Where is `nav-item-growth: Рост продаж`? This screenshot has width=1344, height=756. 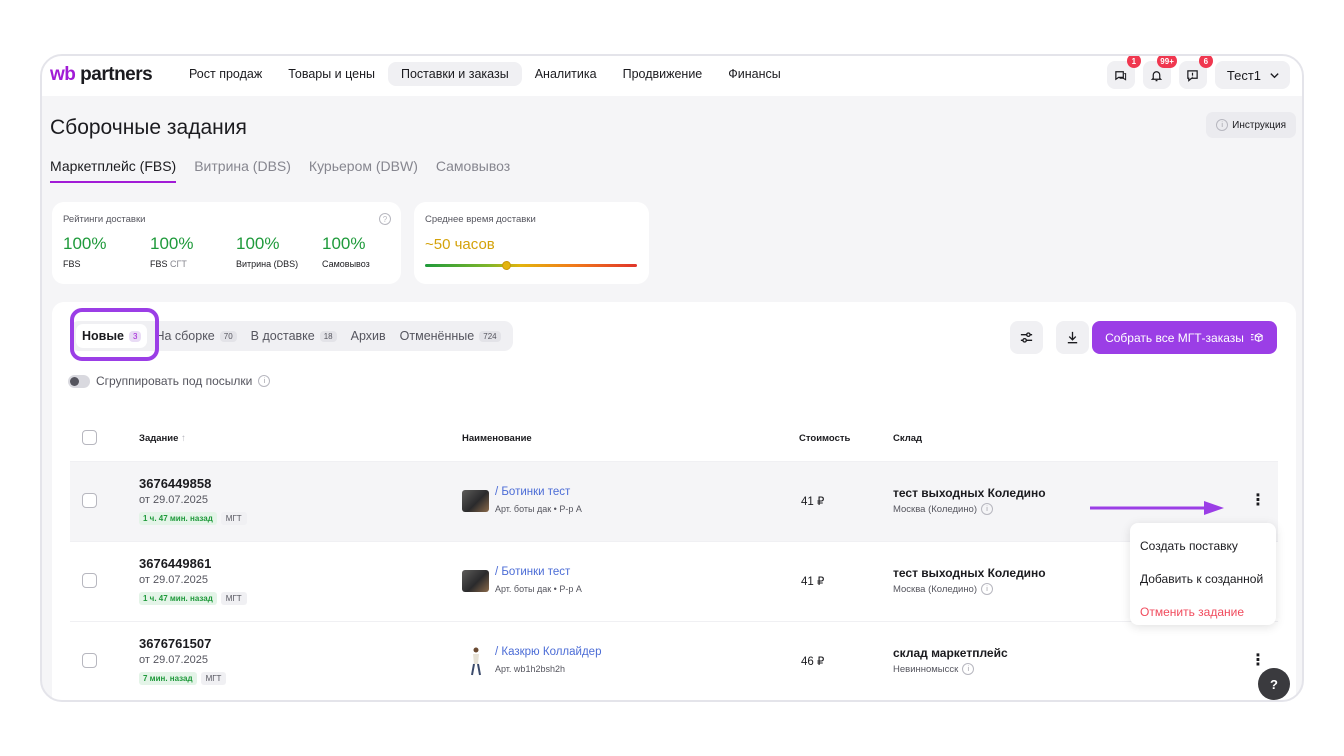
nav-item-growth: Рост продаж is located at coordinates (225, 74).